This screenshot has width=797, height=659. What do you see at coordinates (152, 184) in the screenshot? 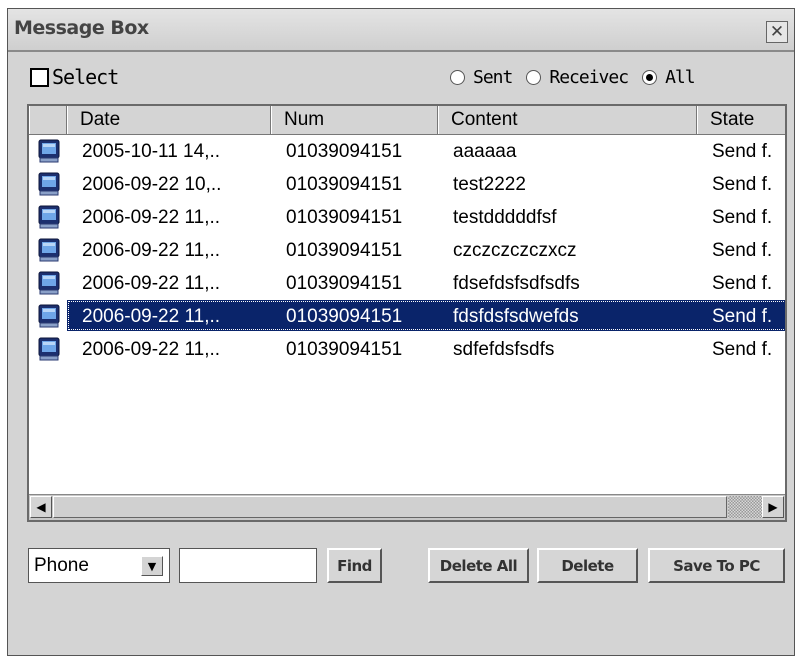
I see `cell-date: 2006-09-22 10,..` at bounding box center [152, 184].